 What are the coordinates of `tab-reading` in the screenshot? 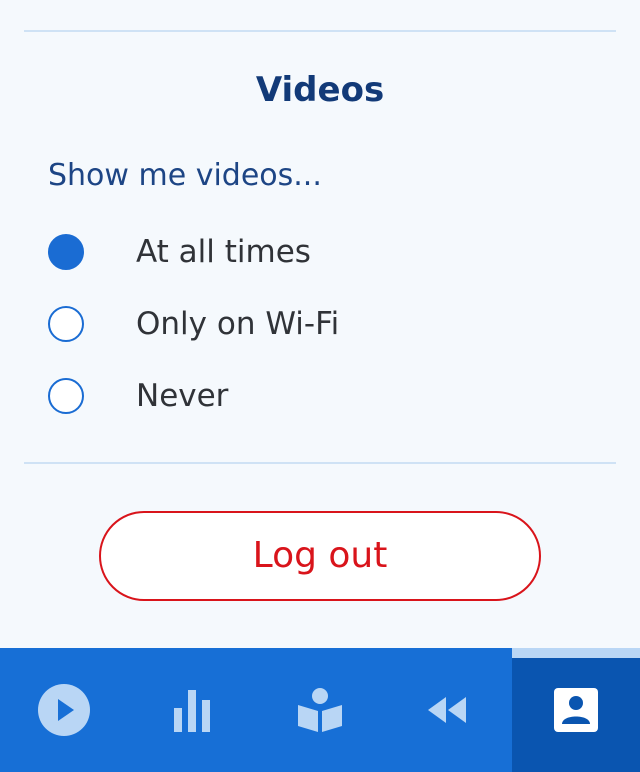 It's located at (320, 710).